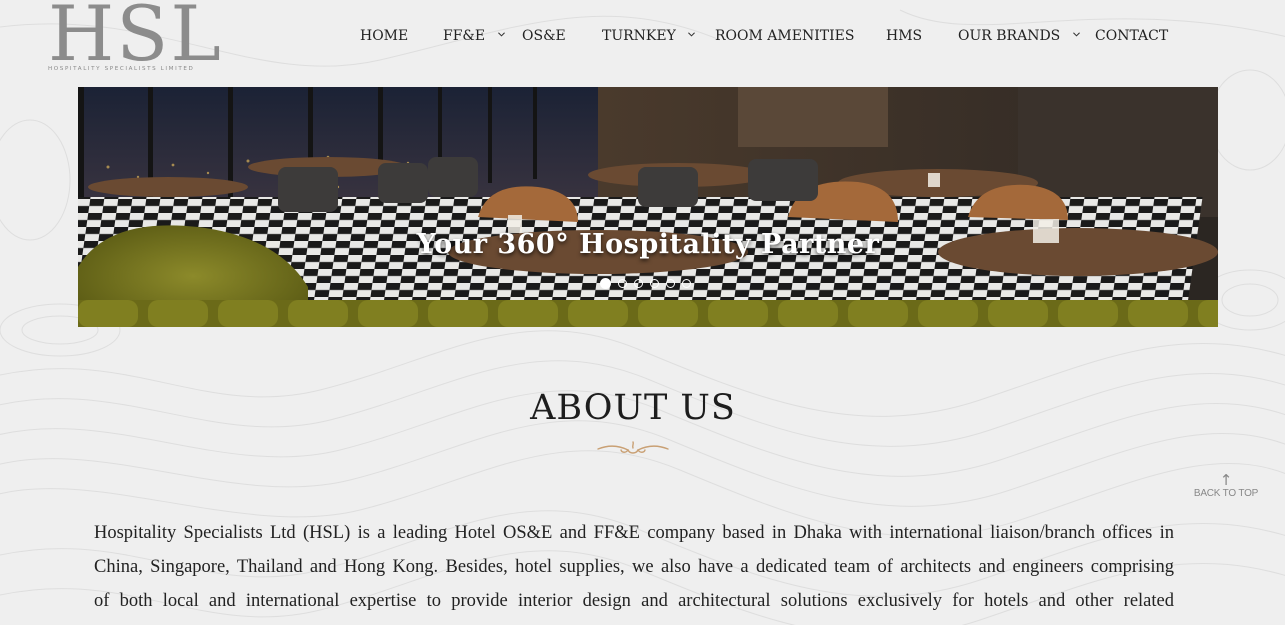 The image size is (1285, 625). I want to click on nav-item-label: CONTACT, so click(1132, 36).